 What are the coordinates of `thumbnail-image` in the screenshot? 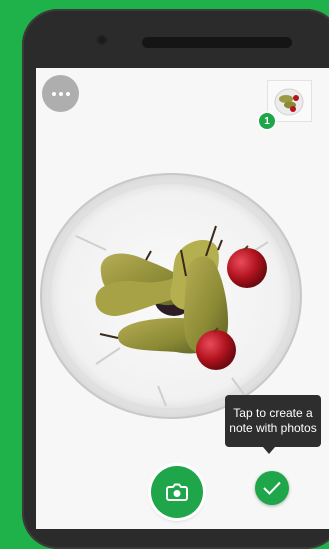 It's located at (289, 102).